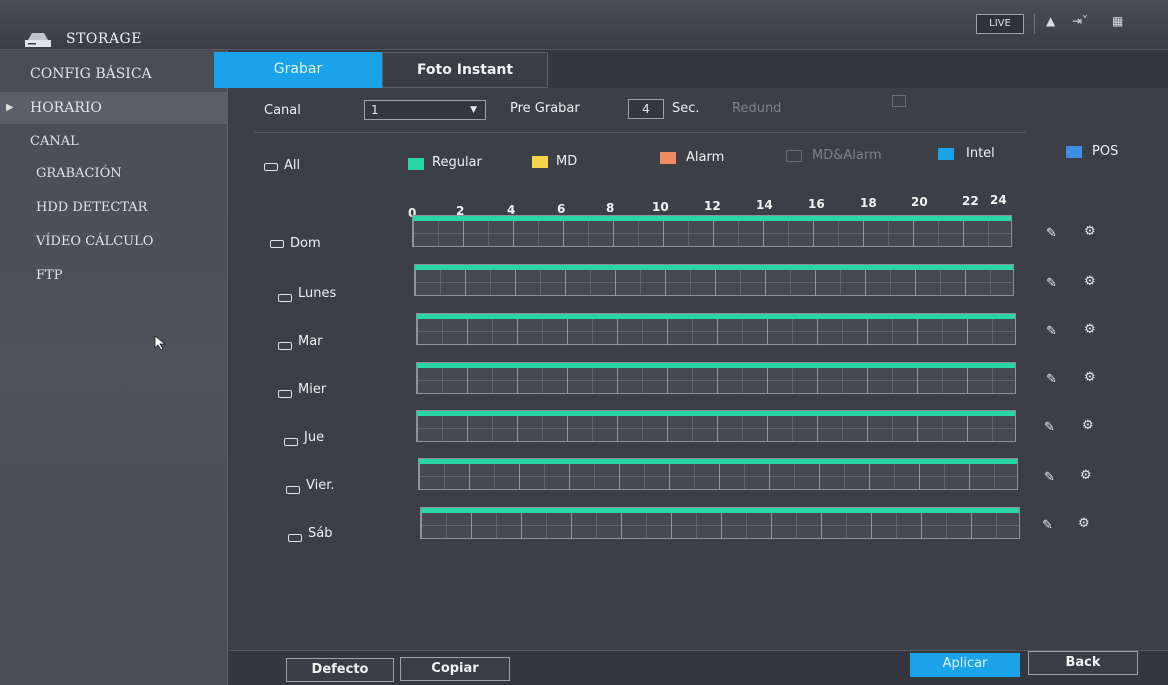 This screenshot has width=1168, height=685. I want to click on alarm-color-swatch, so click(668, 158).